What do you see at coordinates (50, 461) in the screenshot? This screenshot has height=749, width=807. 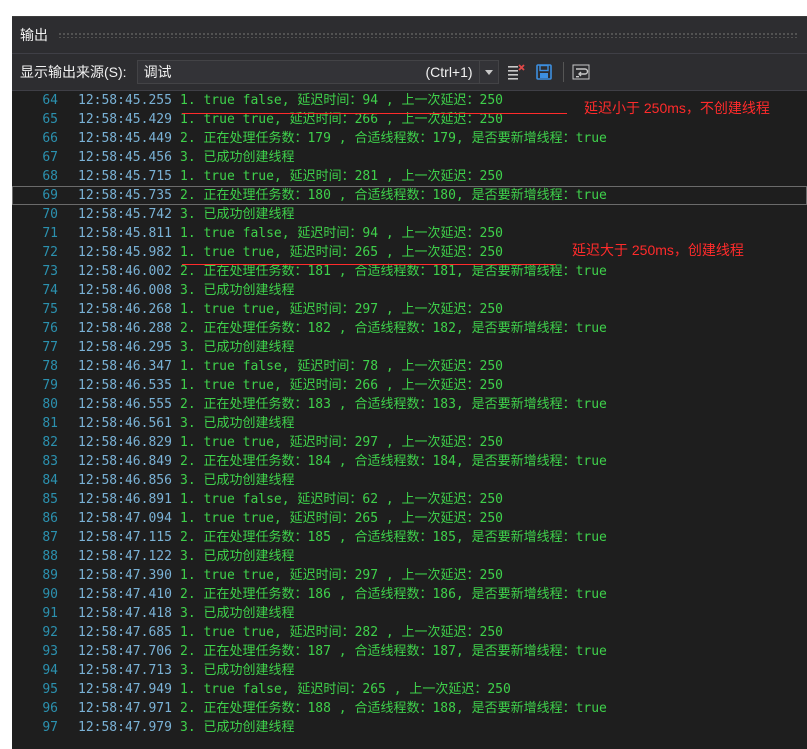 I see `line-number: 83` at bounding box center [50, 461].